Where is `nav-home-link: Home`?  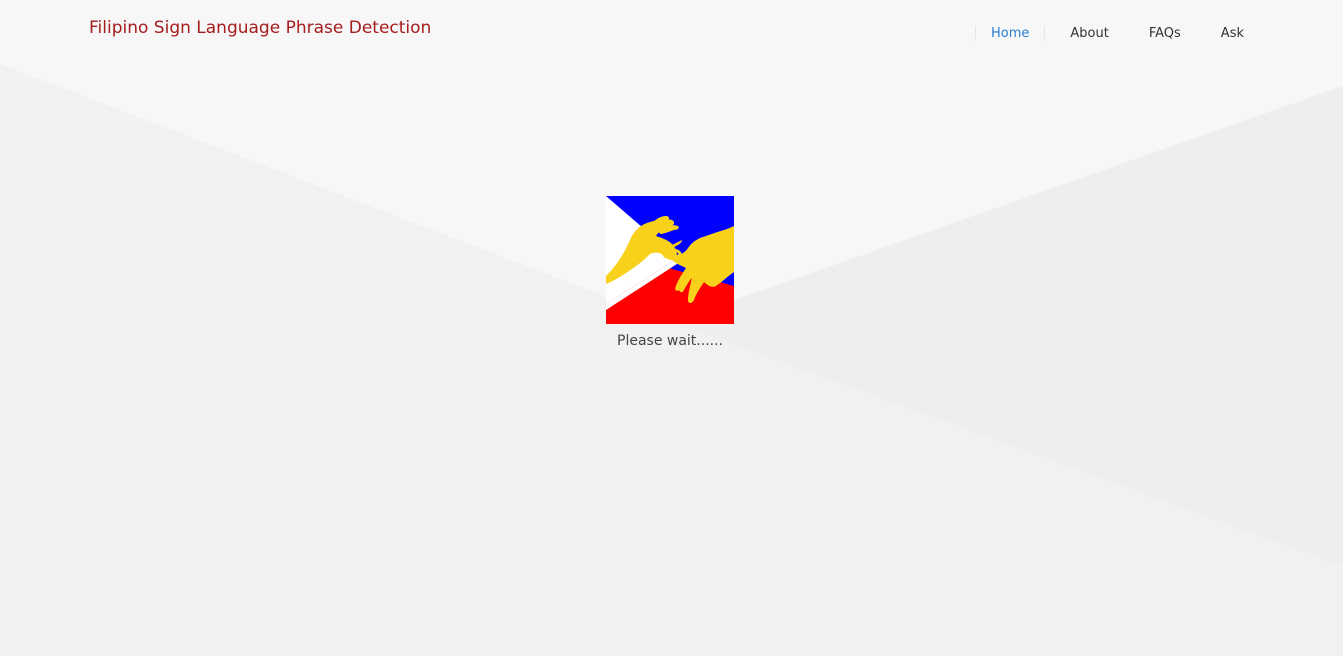
nav-home-link: Home is located at coordinates (1010, 33).